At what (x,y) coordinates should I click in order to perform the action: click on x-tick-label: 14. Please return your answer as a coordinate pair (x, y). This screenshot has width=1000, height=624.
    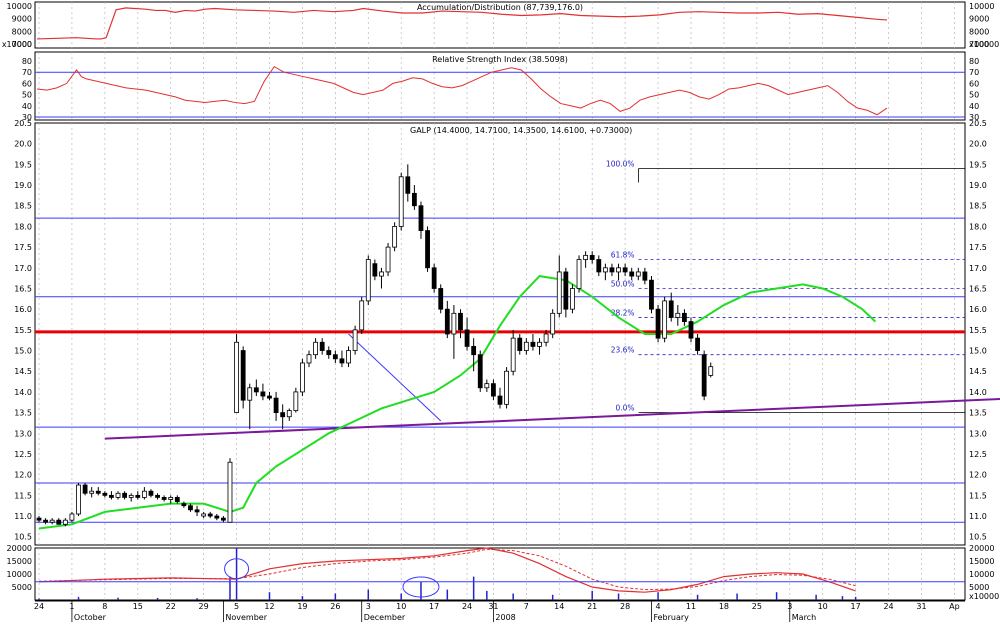
    Looking at the image, I should click on (559, 606).